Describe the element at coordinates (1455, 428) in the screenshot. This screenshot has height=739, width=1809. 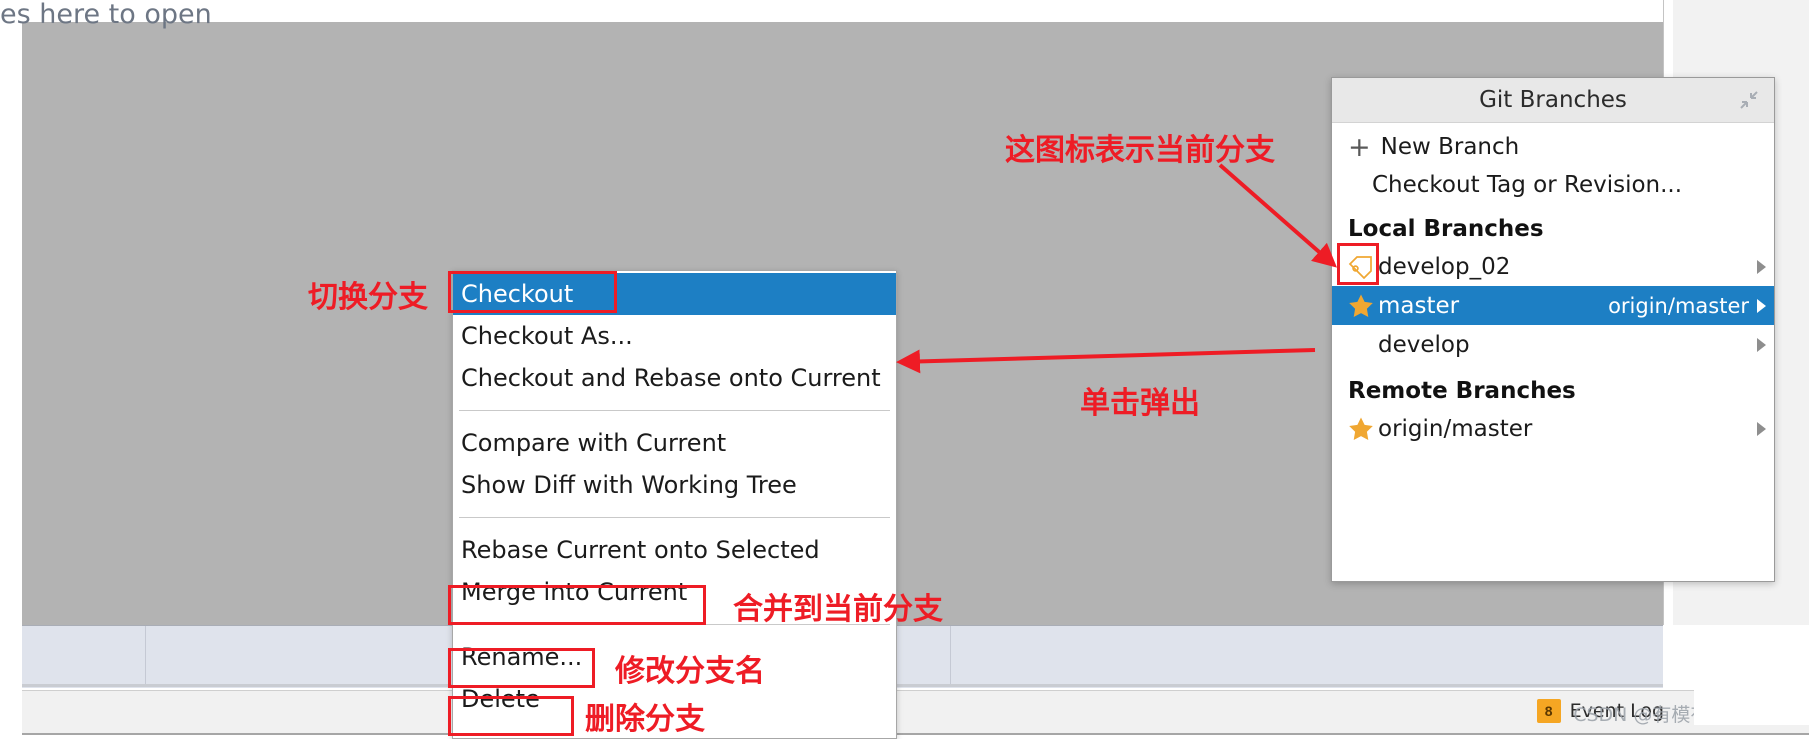
I see `branch-name-label: origin/master` at that location.